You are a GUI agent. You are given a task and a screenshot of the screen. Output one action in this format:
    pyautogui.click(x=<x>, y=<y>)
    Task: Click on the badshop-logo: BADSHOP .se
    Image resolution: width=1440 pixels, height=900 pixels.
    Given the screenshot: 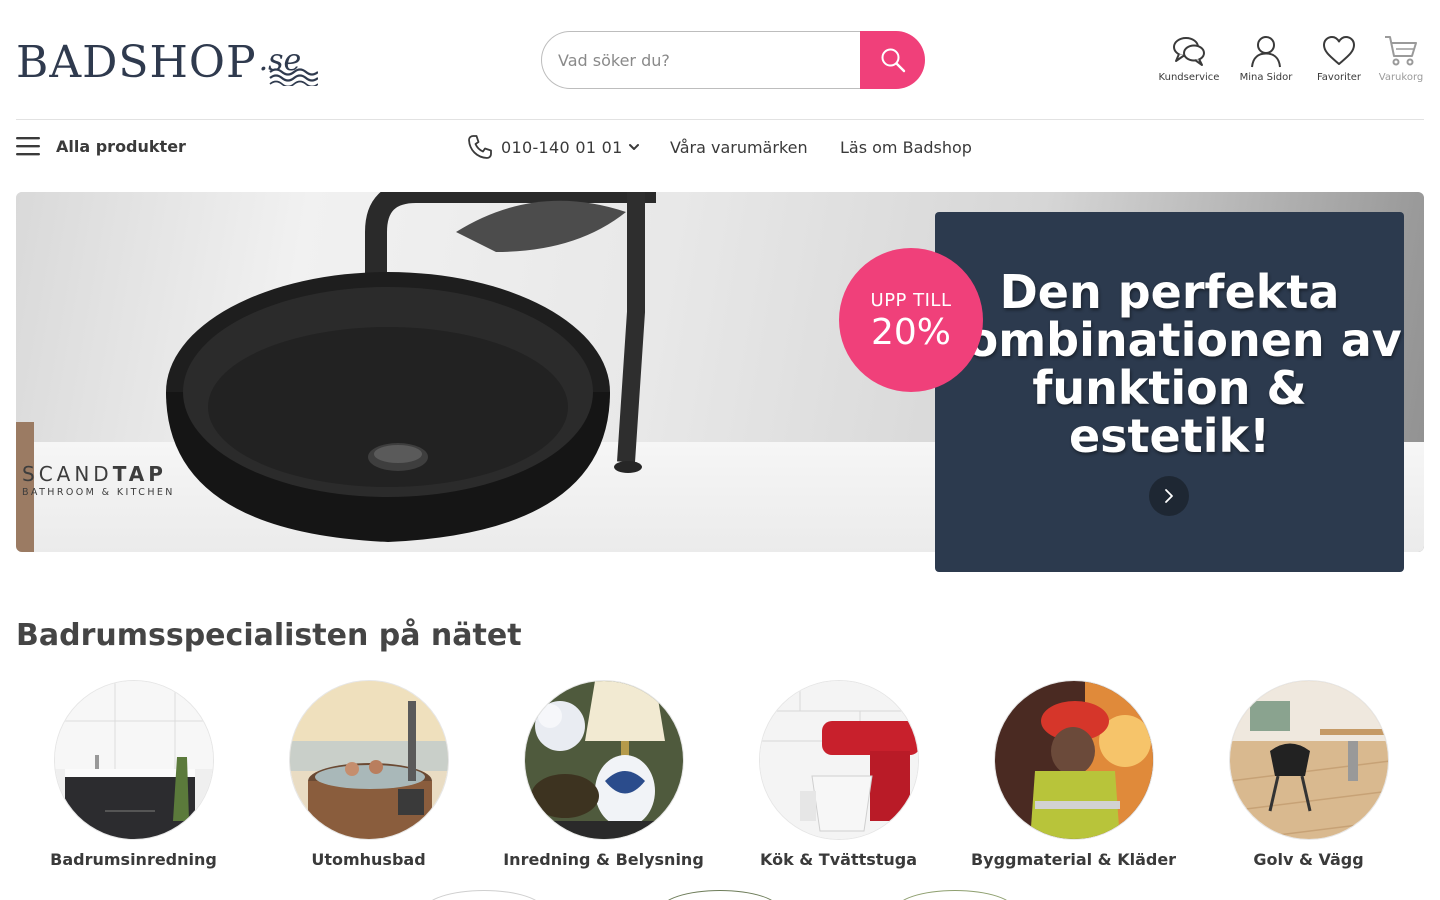 What is the action you would take?
    pyautogui.click(x=167, y=61)
    